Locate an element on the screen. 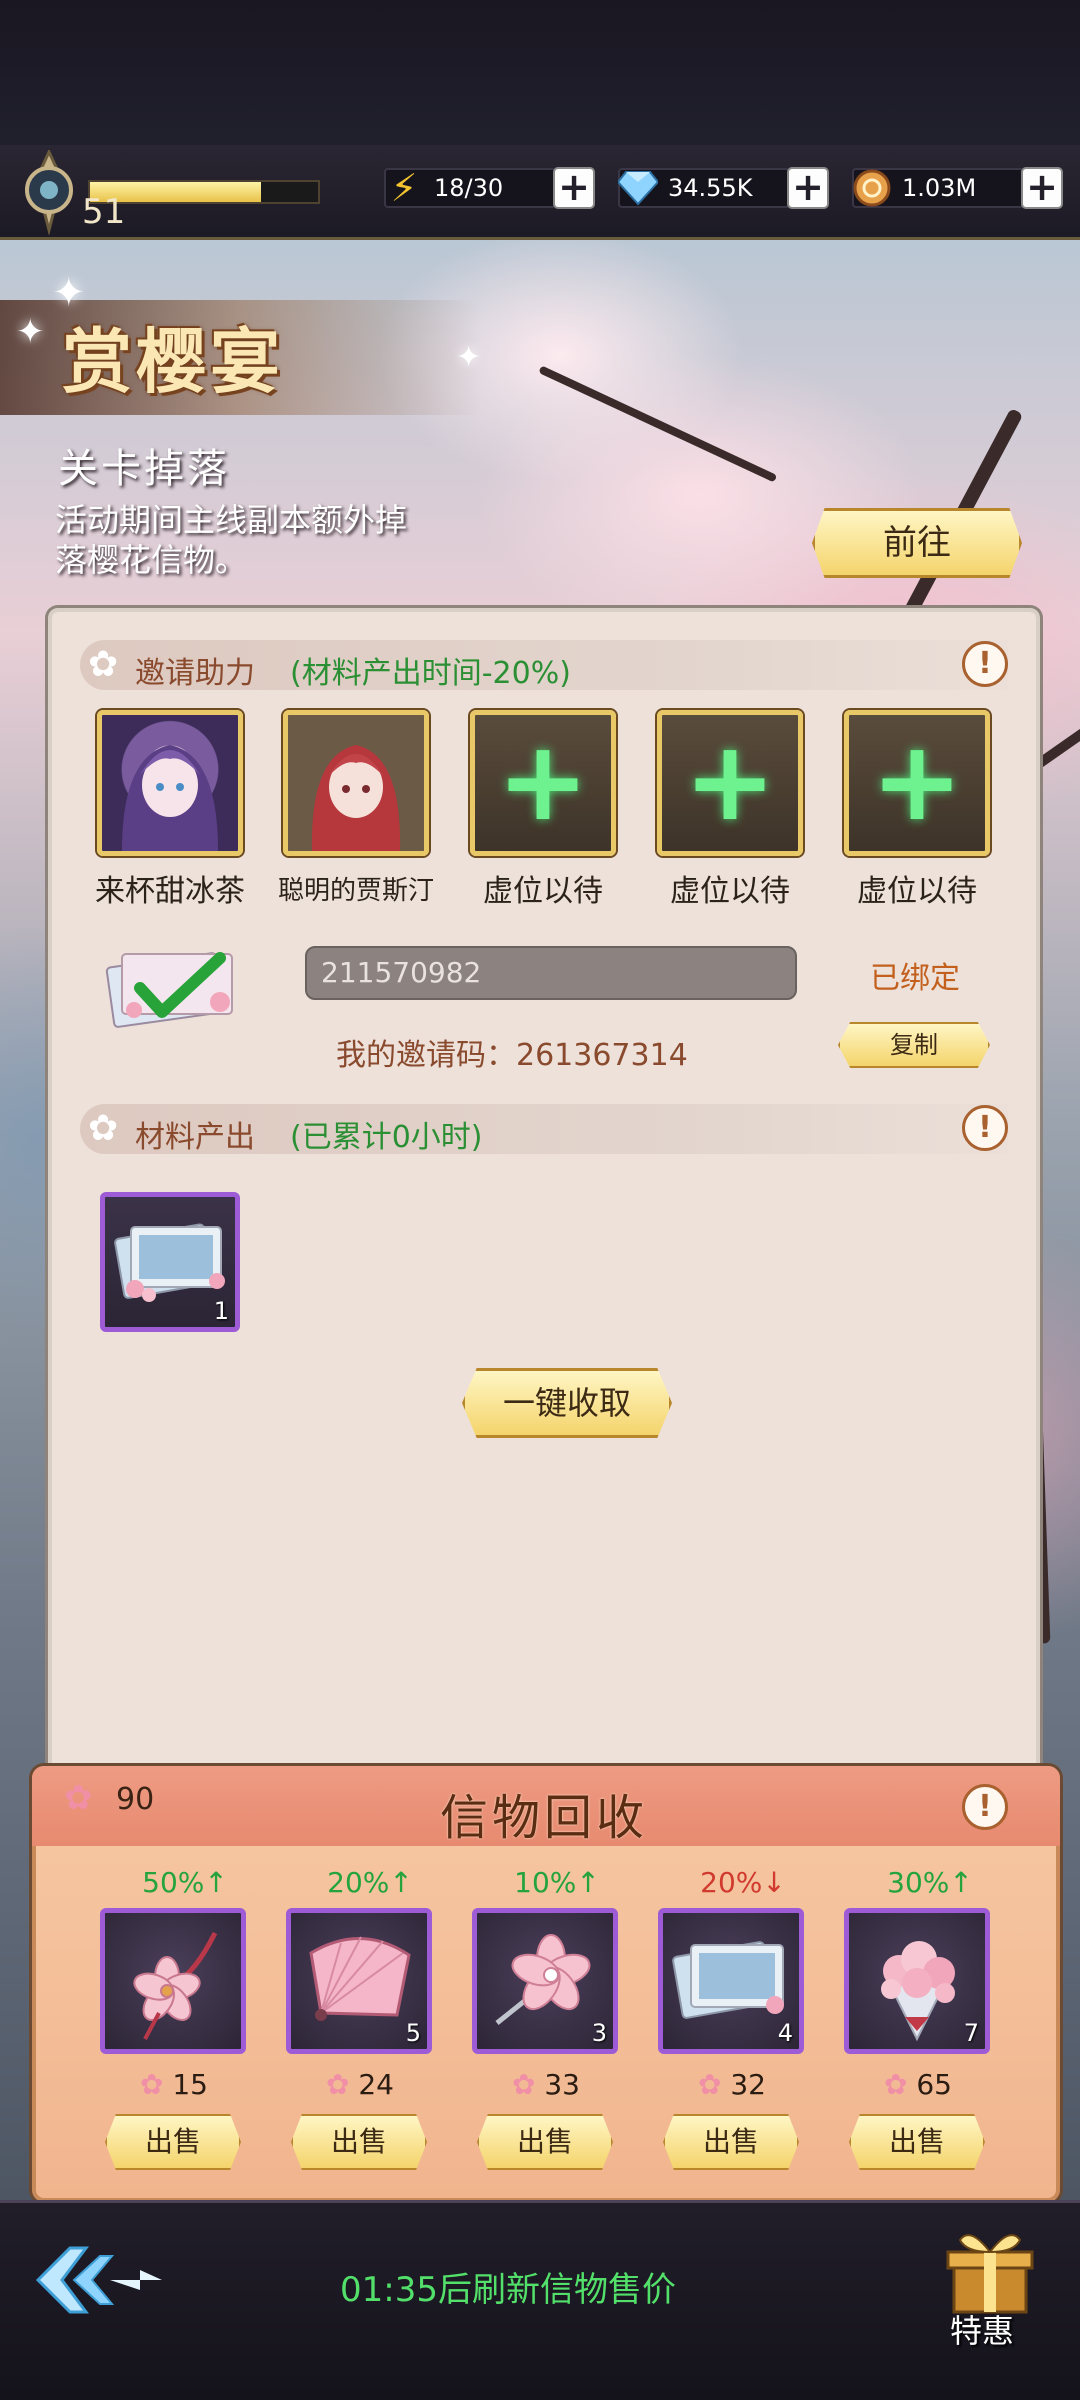 The height and width of the screenshot is (2400, 1080). recycle-item-2: 5 is located at coordinates (359, 1981).